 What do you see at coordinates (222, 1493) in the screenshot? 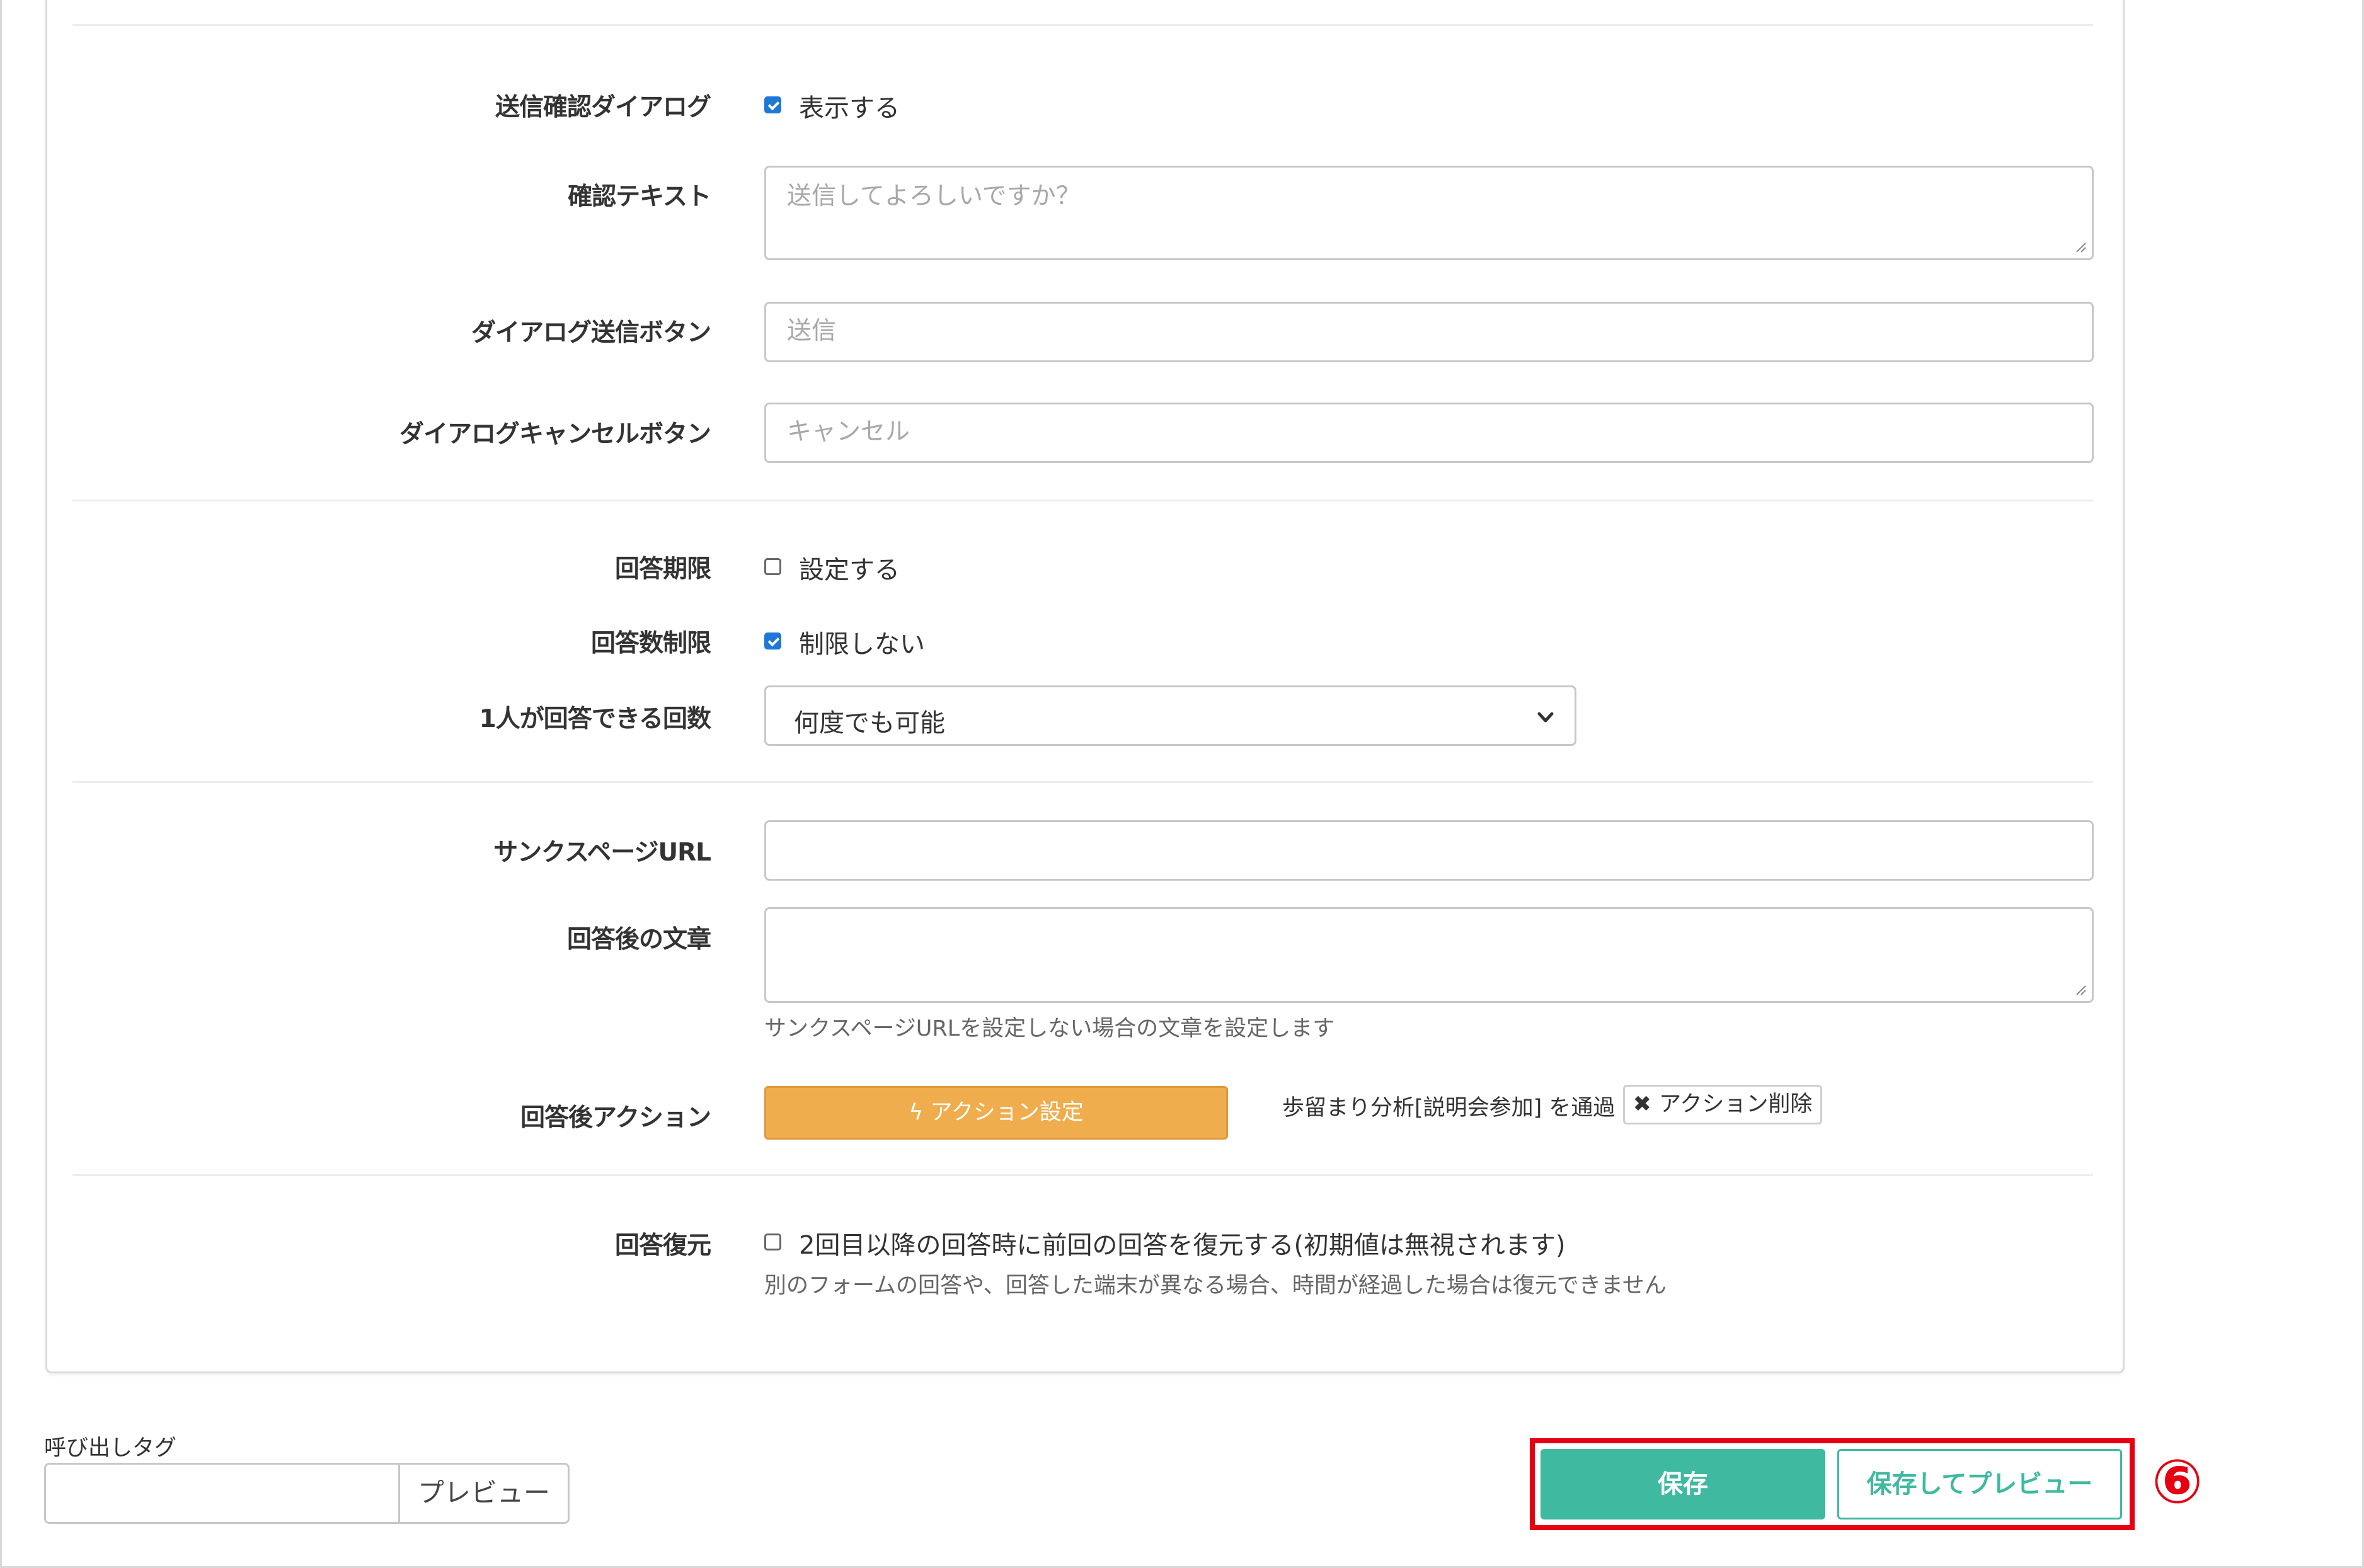
I see `call-tag-input` at bounding box center [222, 1493].